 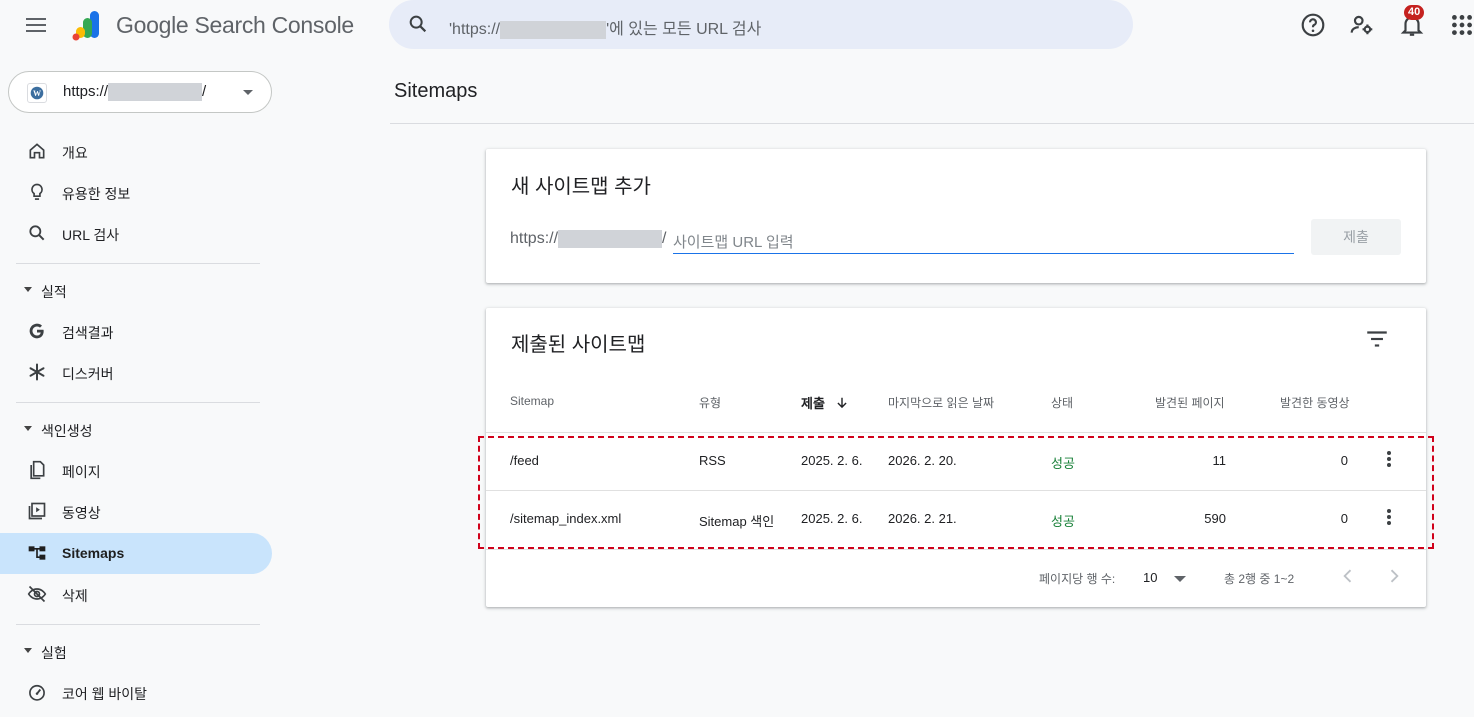 What do you see at coordinates (85, 26) in the screenshot?
I see `search-console-logo` at bounding box center [85, 26].